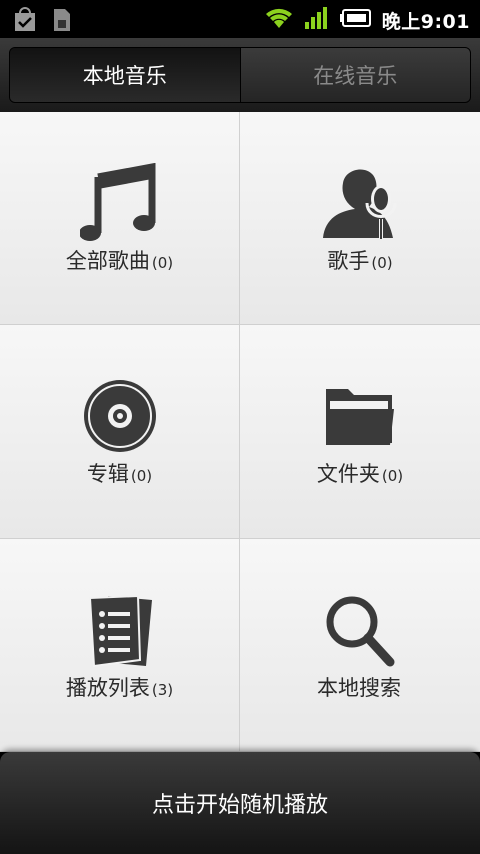 The width and height of the screenshot is (480, 854). What do you see at coordinates (360, 474) in the screenshot?
I see `grid-item-label: 文件夹 (0)` at bounding box center [360, 474].